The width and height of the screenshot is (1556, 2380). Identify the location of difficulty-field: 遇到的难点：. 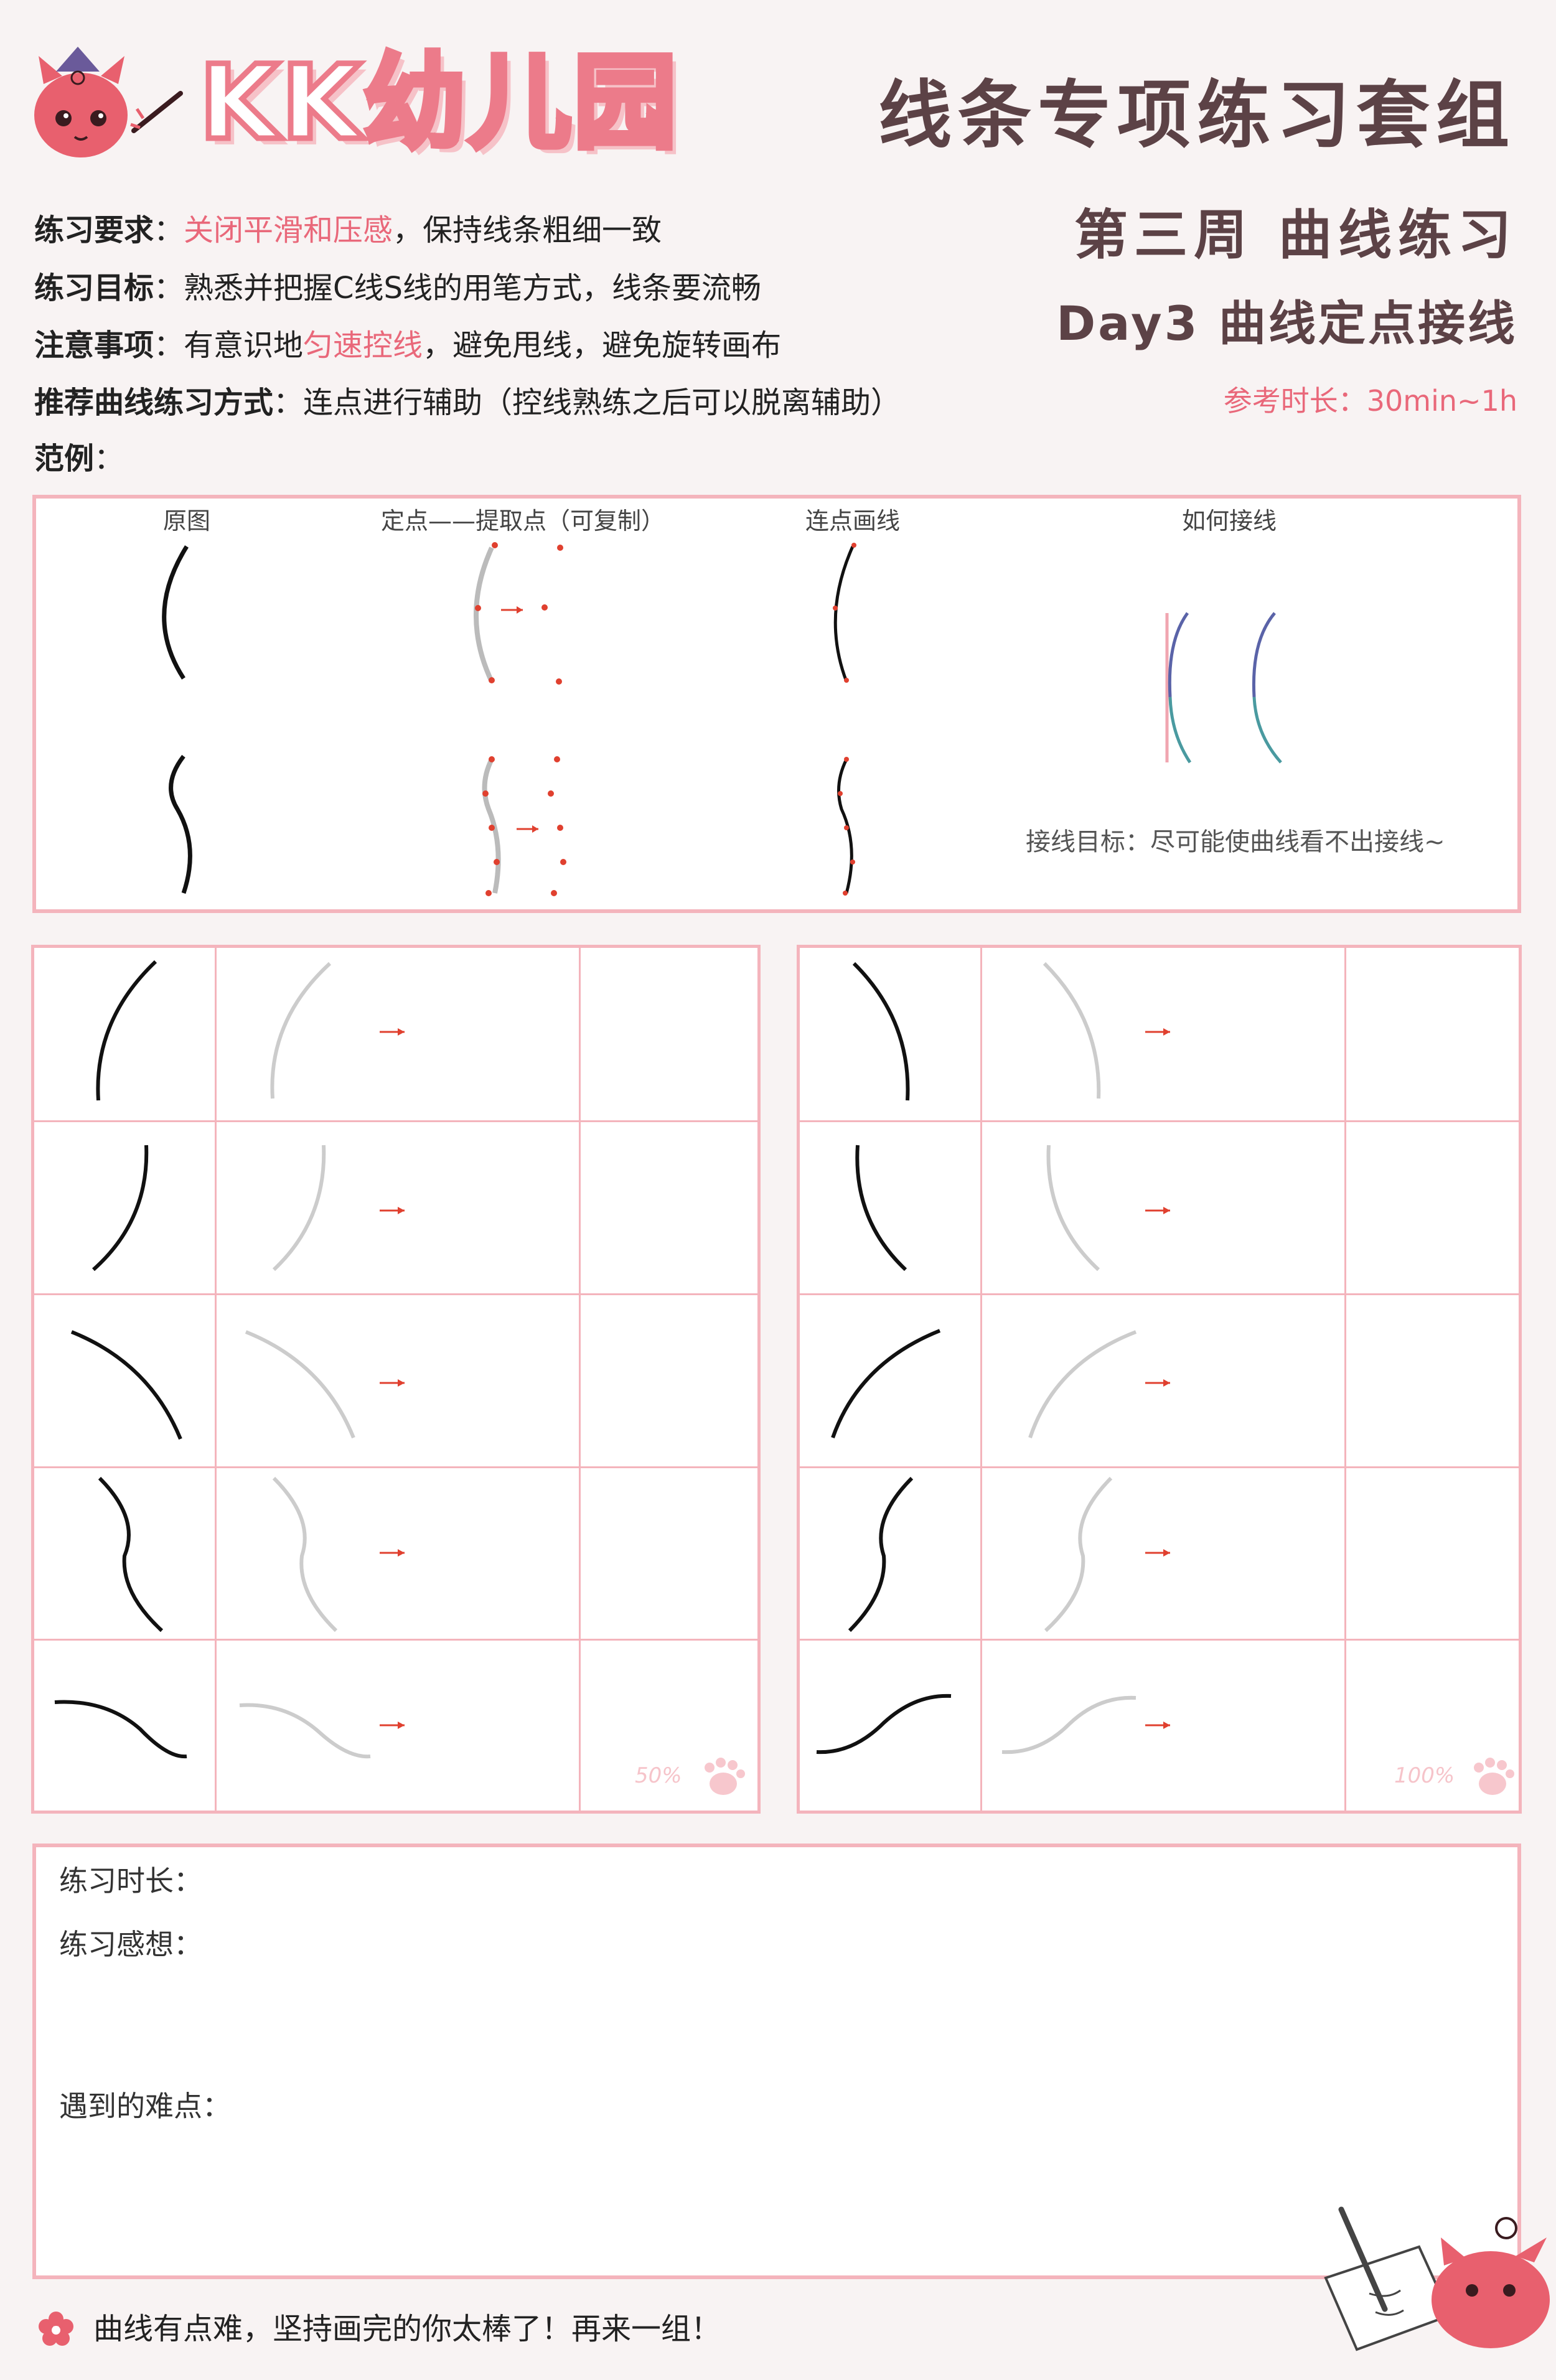
(145, 2106).